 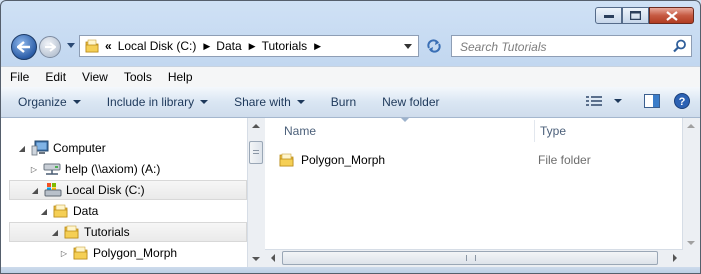 I want to click on sort-indicator-icon, so click(x=405, y=120).